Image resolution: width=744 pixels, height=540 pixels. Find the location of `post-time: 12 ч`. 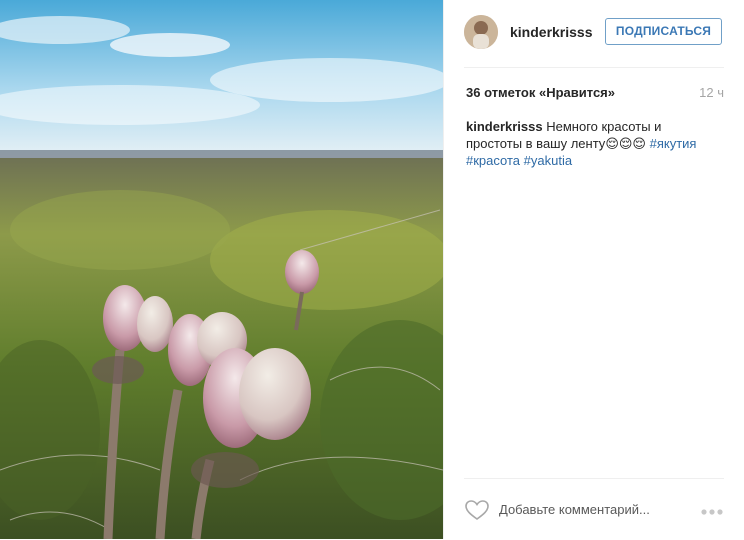

post-time: 12 ч is located at coordinates (711, 92).